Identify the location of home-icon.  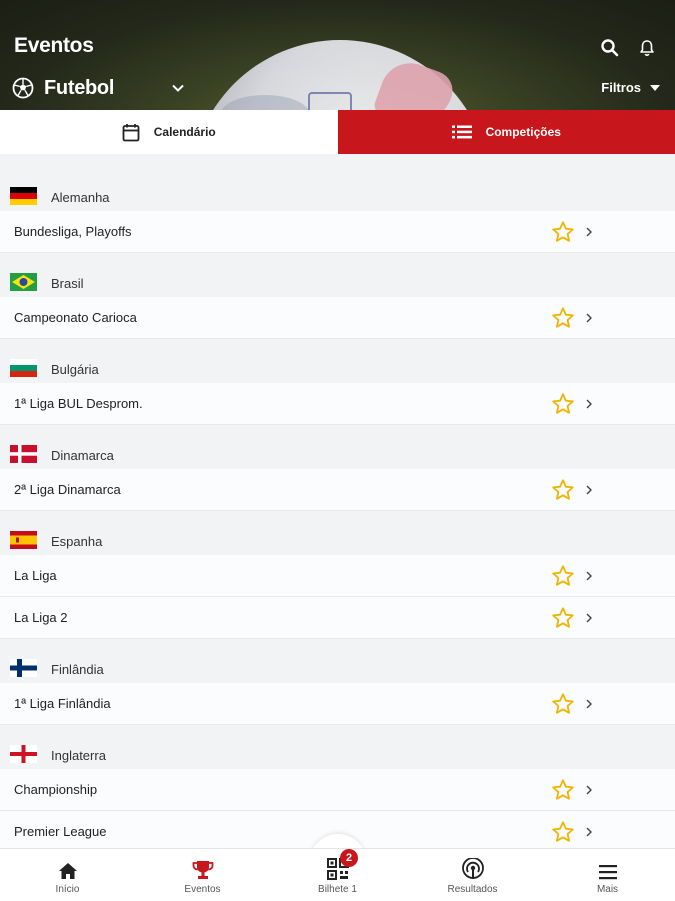
(68, 871).